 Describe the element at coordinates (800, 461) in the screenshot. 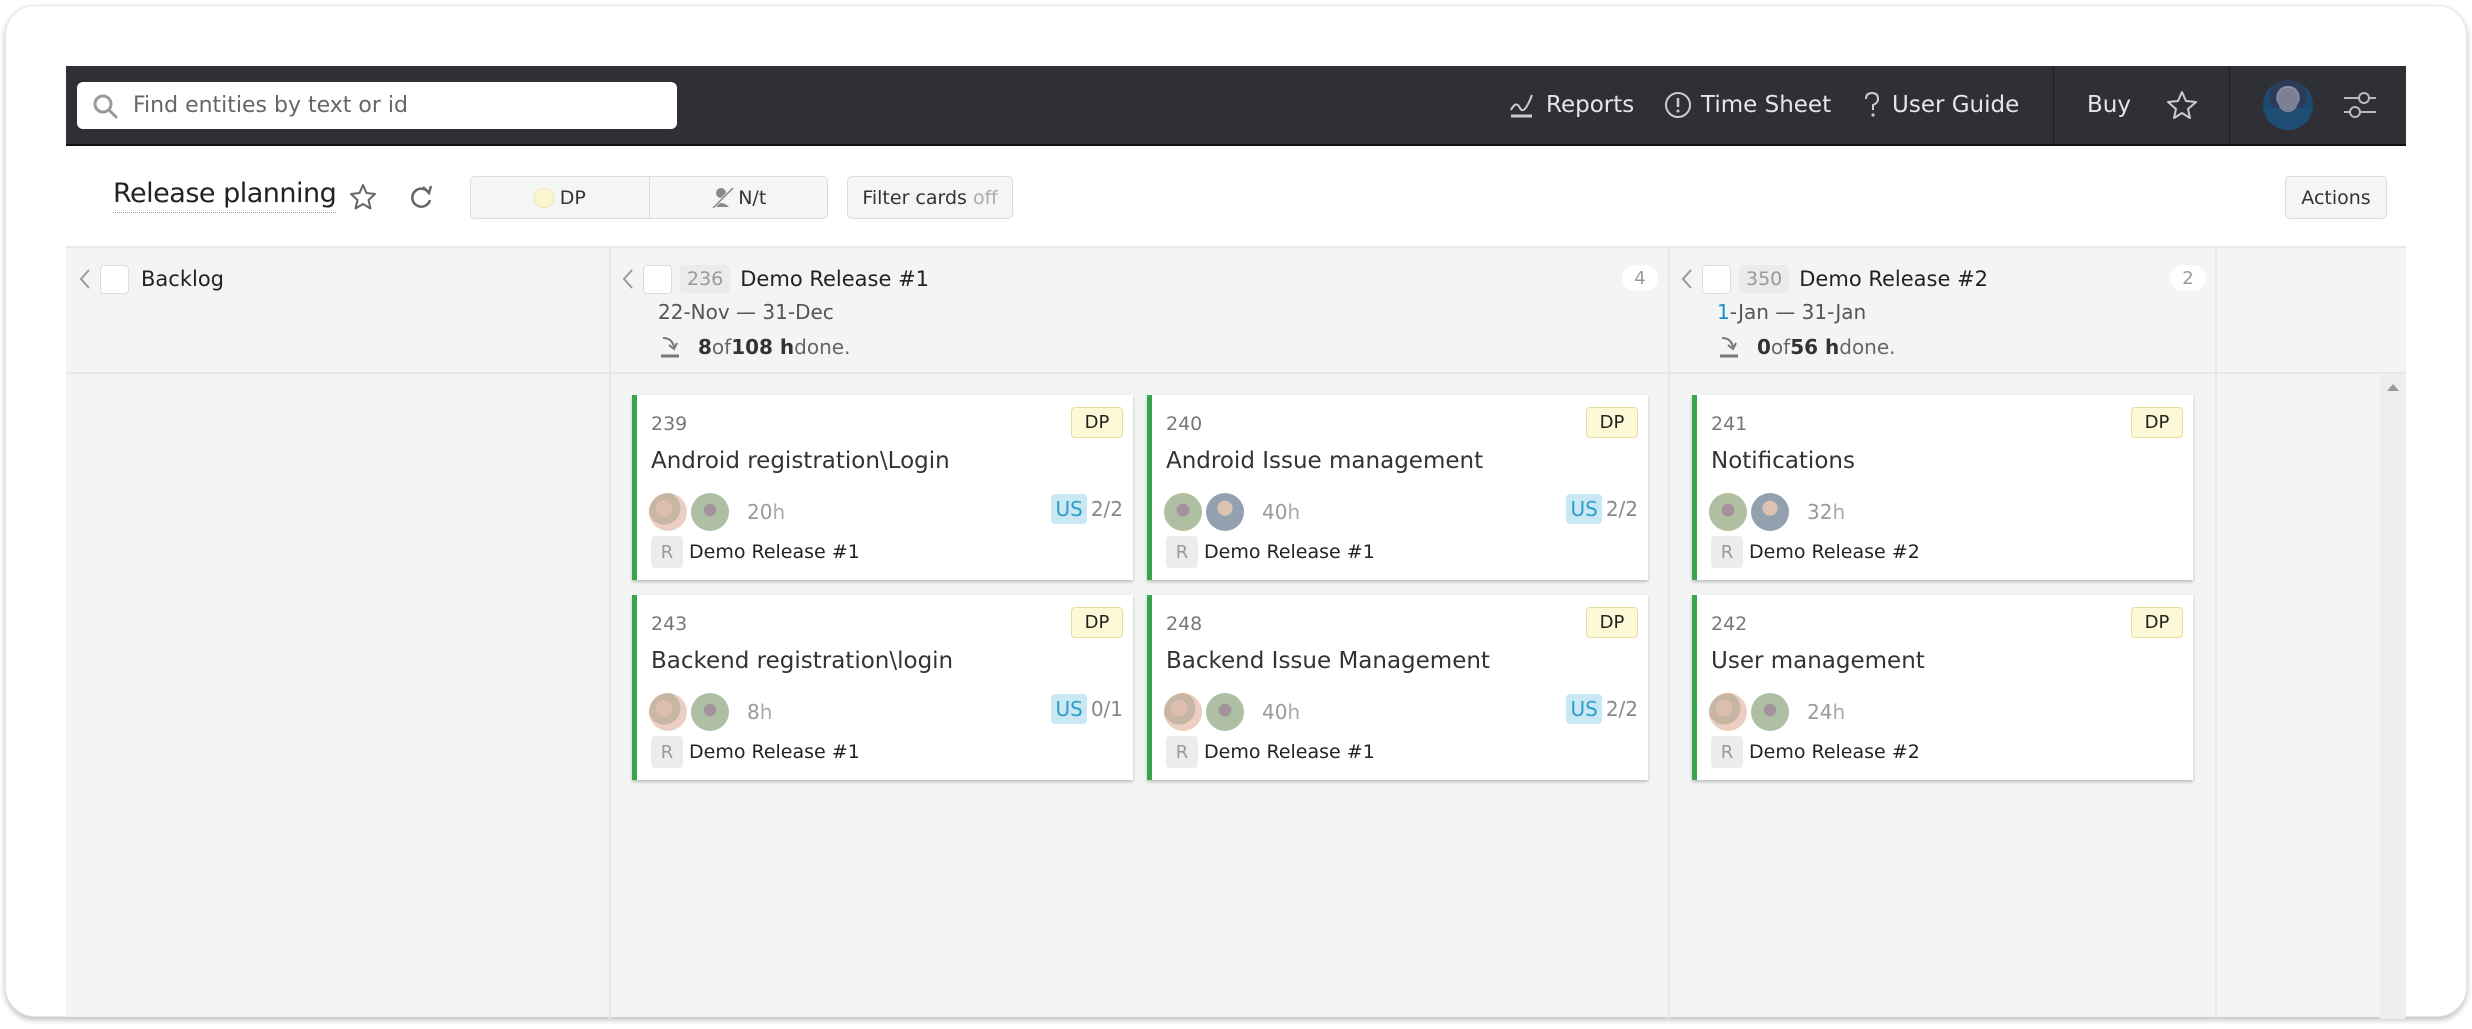

I see `card-title: Android registration\Login` at that location.